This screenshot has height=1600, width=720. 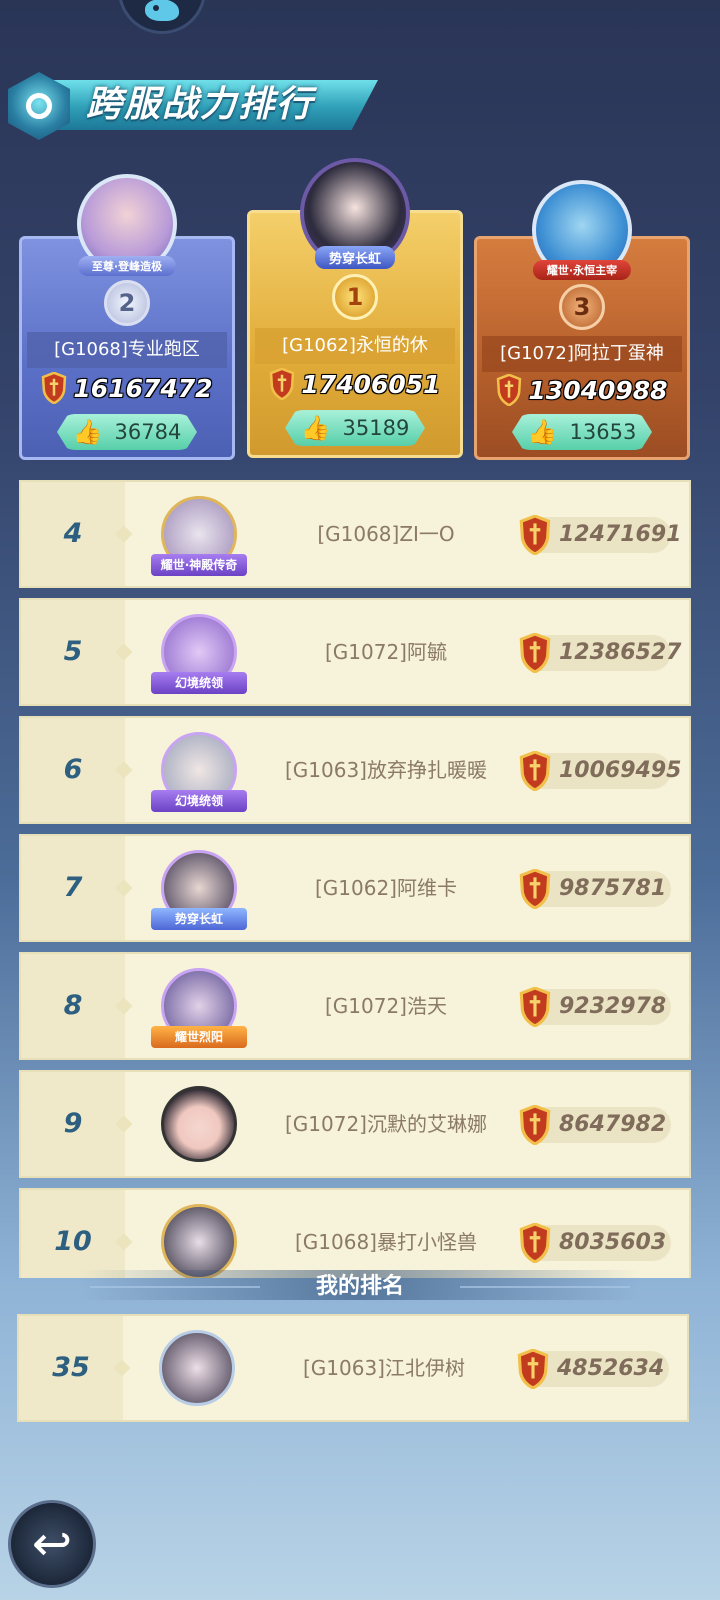 I want to click on player-name: [G1063]放弃挣扎暖暖, so click(x=385, y=770).